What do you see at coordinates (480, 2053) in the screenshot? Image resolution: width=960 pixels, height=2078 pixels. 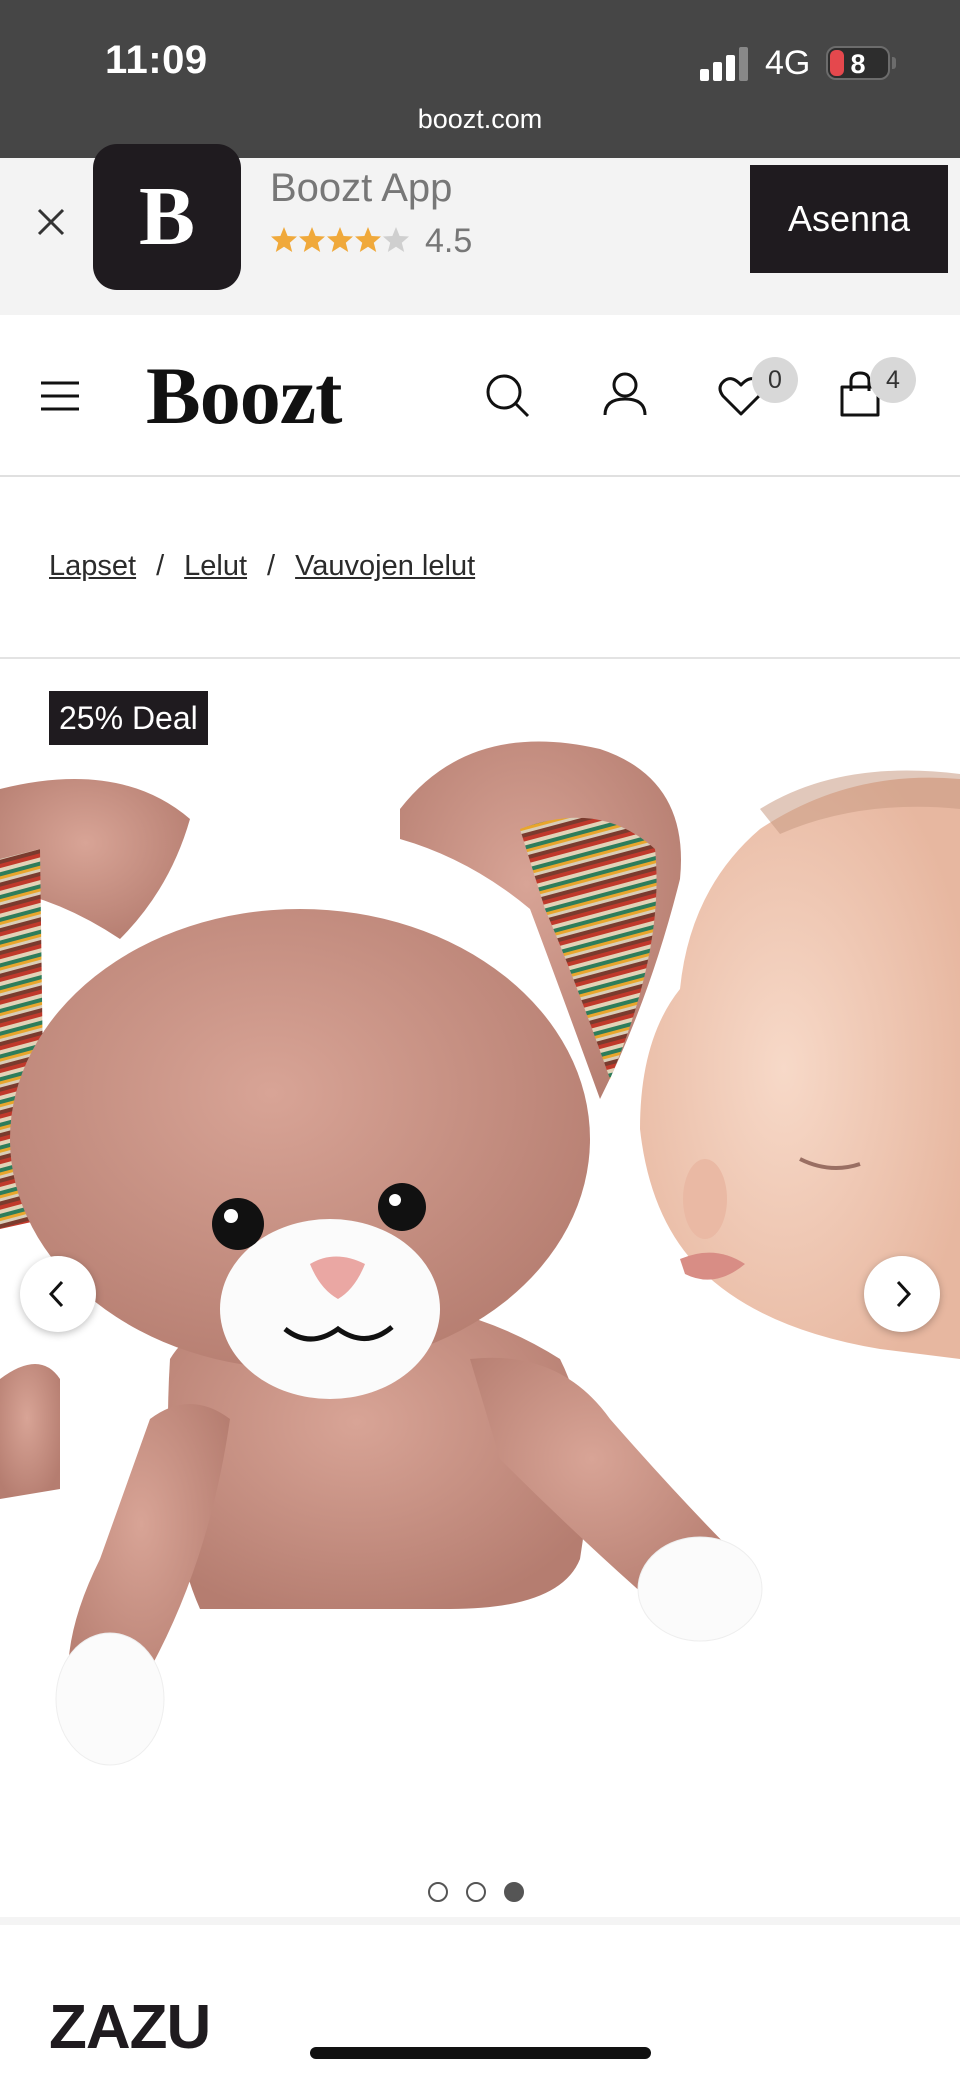 I see `home-indicator` at bounding box center [480, 2053].